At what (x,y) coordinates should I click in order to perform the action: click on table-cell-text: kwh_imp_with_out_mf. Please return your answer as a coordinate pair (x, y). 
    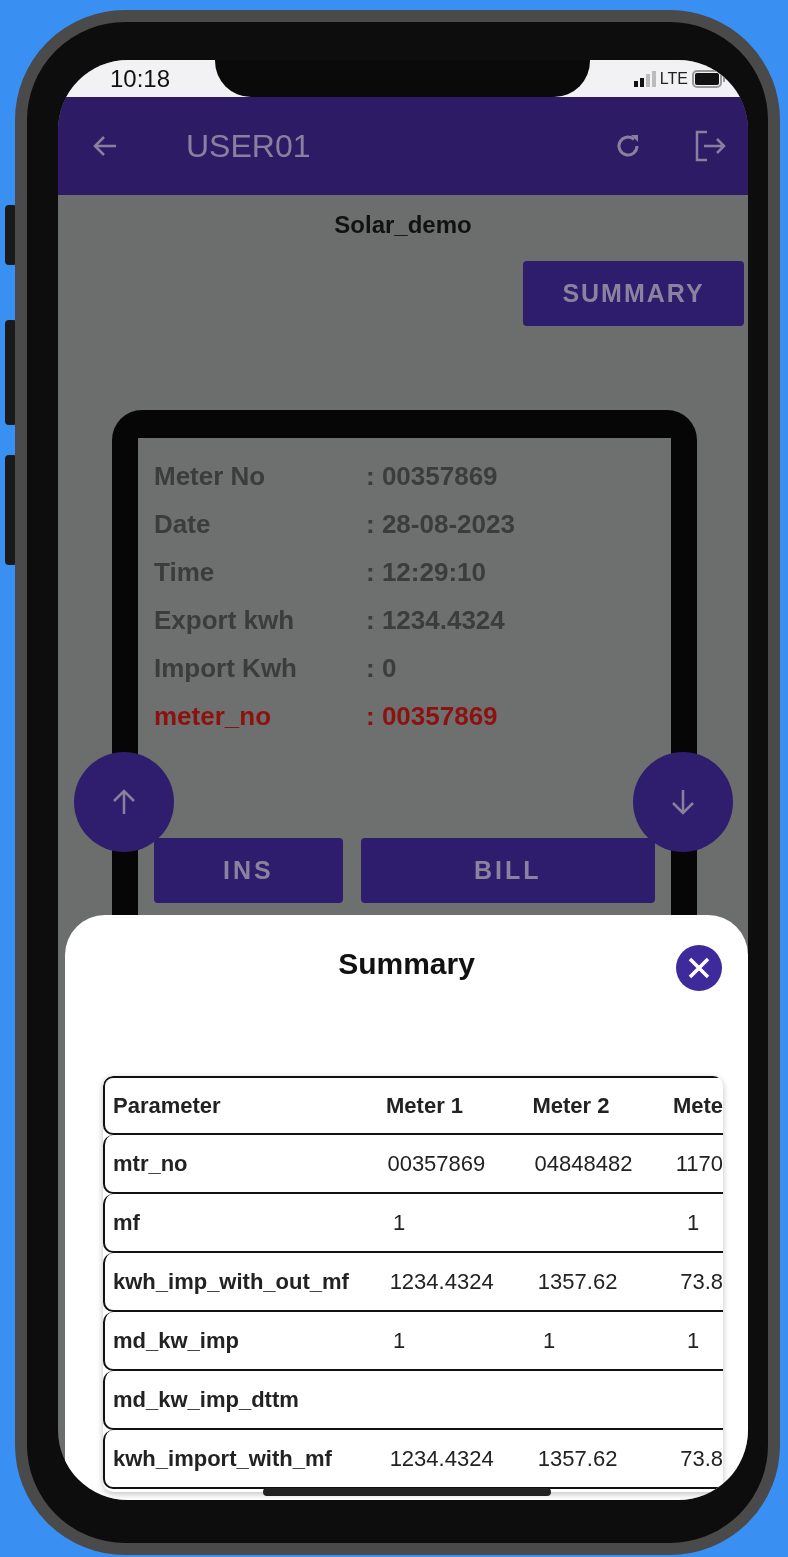
    Looking at the image, I should click on (231, 1281).